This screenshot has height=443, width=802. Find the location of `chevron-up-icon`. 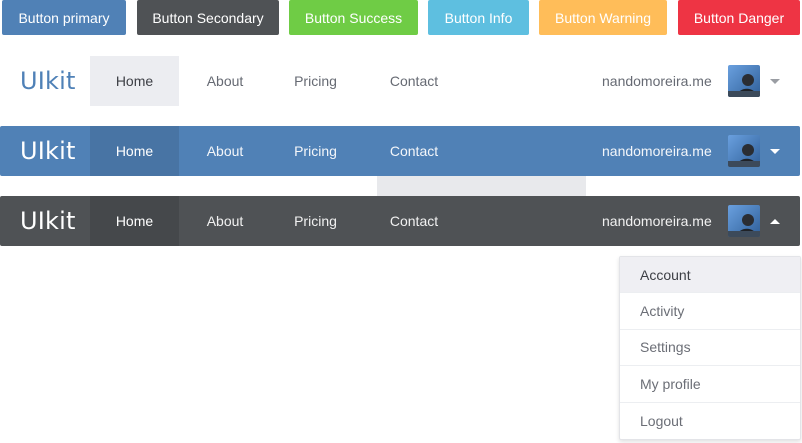

chevron-up-icon is located at coordinates (775, 221).